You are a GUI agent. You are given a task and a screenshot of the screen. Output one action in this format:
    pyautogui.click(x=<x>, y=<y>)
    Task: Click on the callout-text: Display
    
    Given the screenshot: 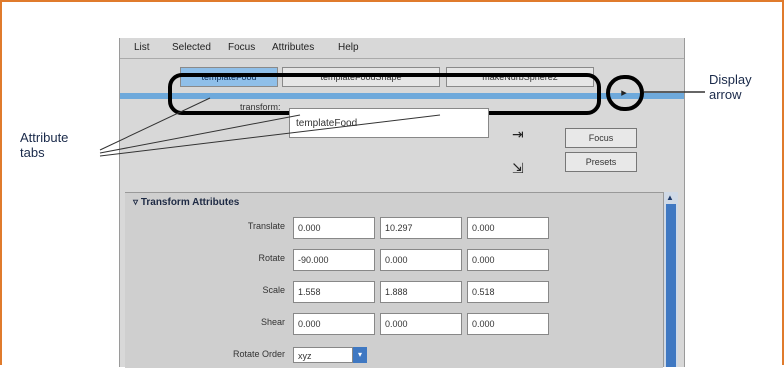 What is the action you would take?
    pyautogui.click(x=730, y=79)
    